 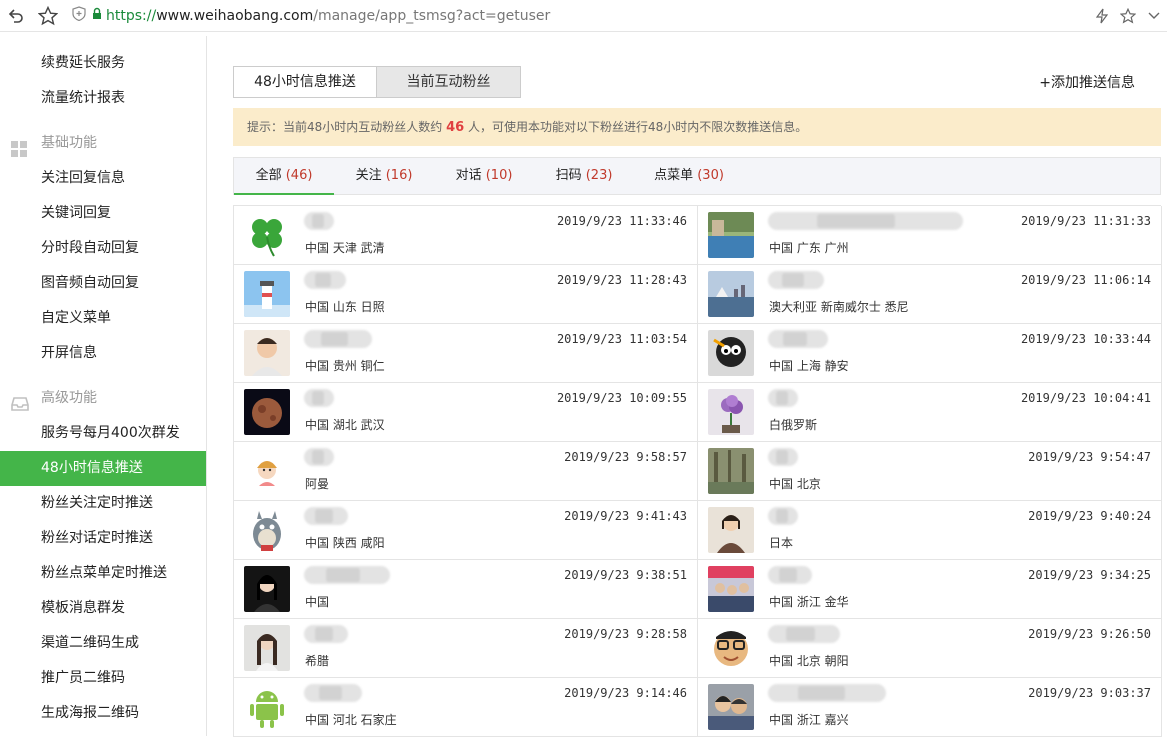 What do you see at coordinates (449, 82) in the screenshot?
I see `tab-active-fans: 当前互动粉丝` at bounding box center [449, 82].